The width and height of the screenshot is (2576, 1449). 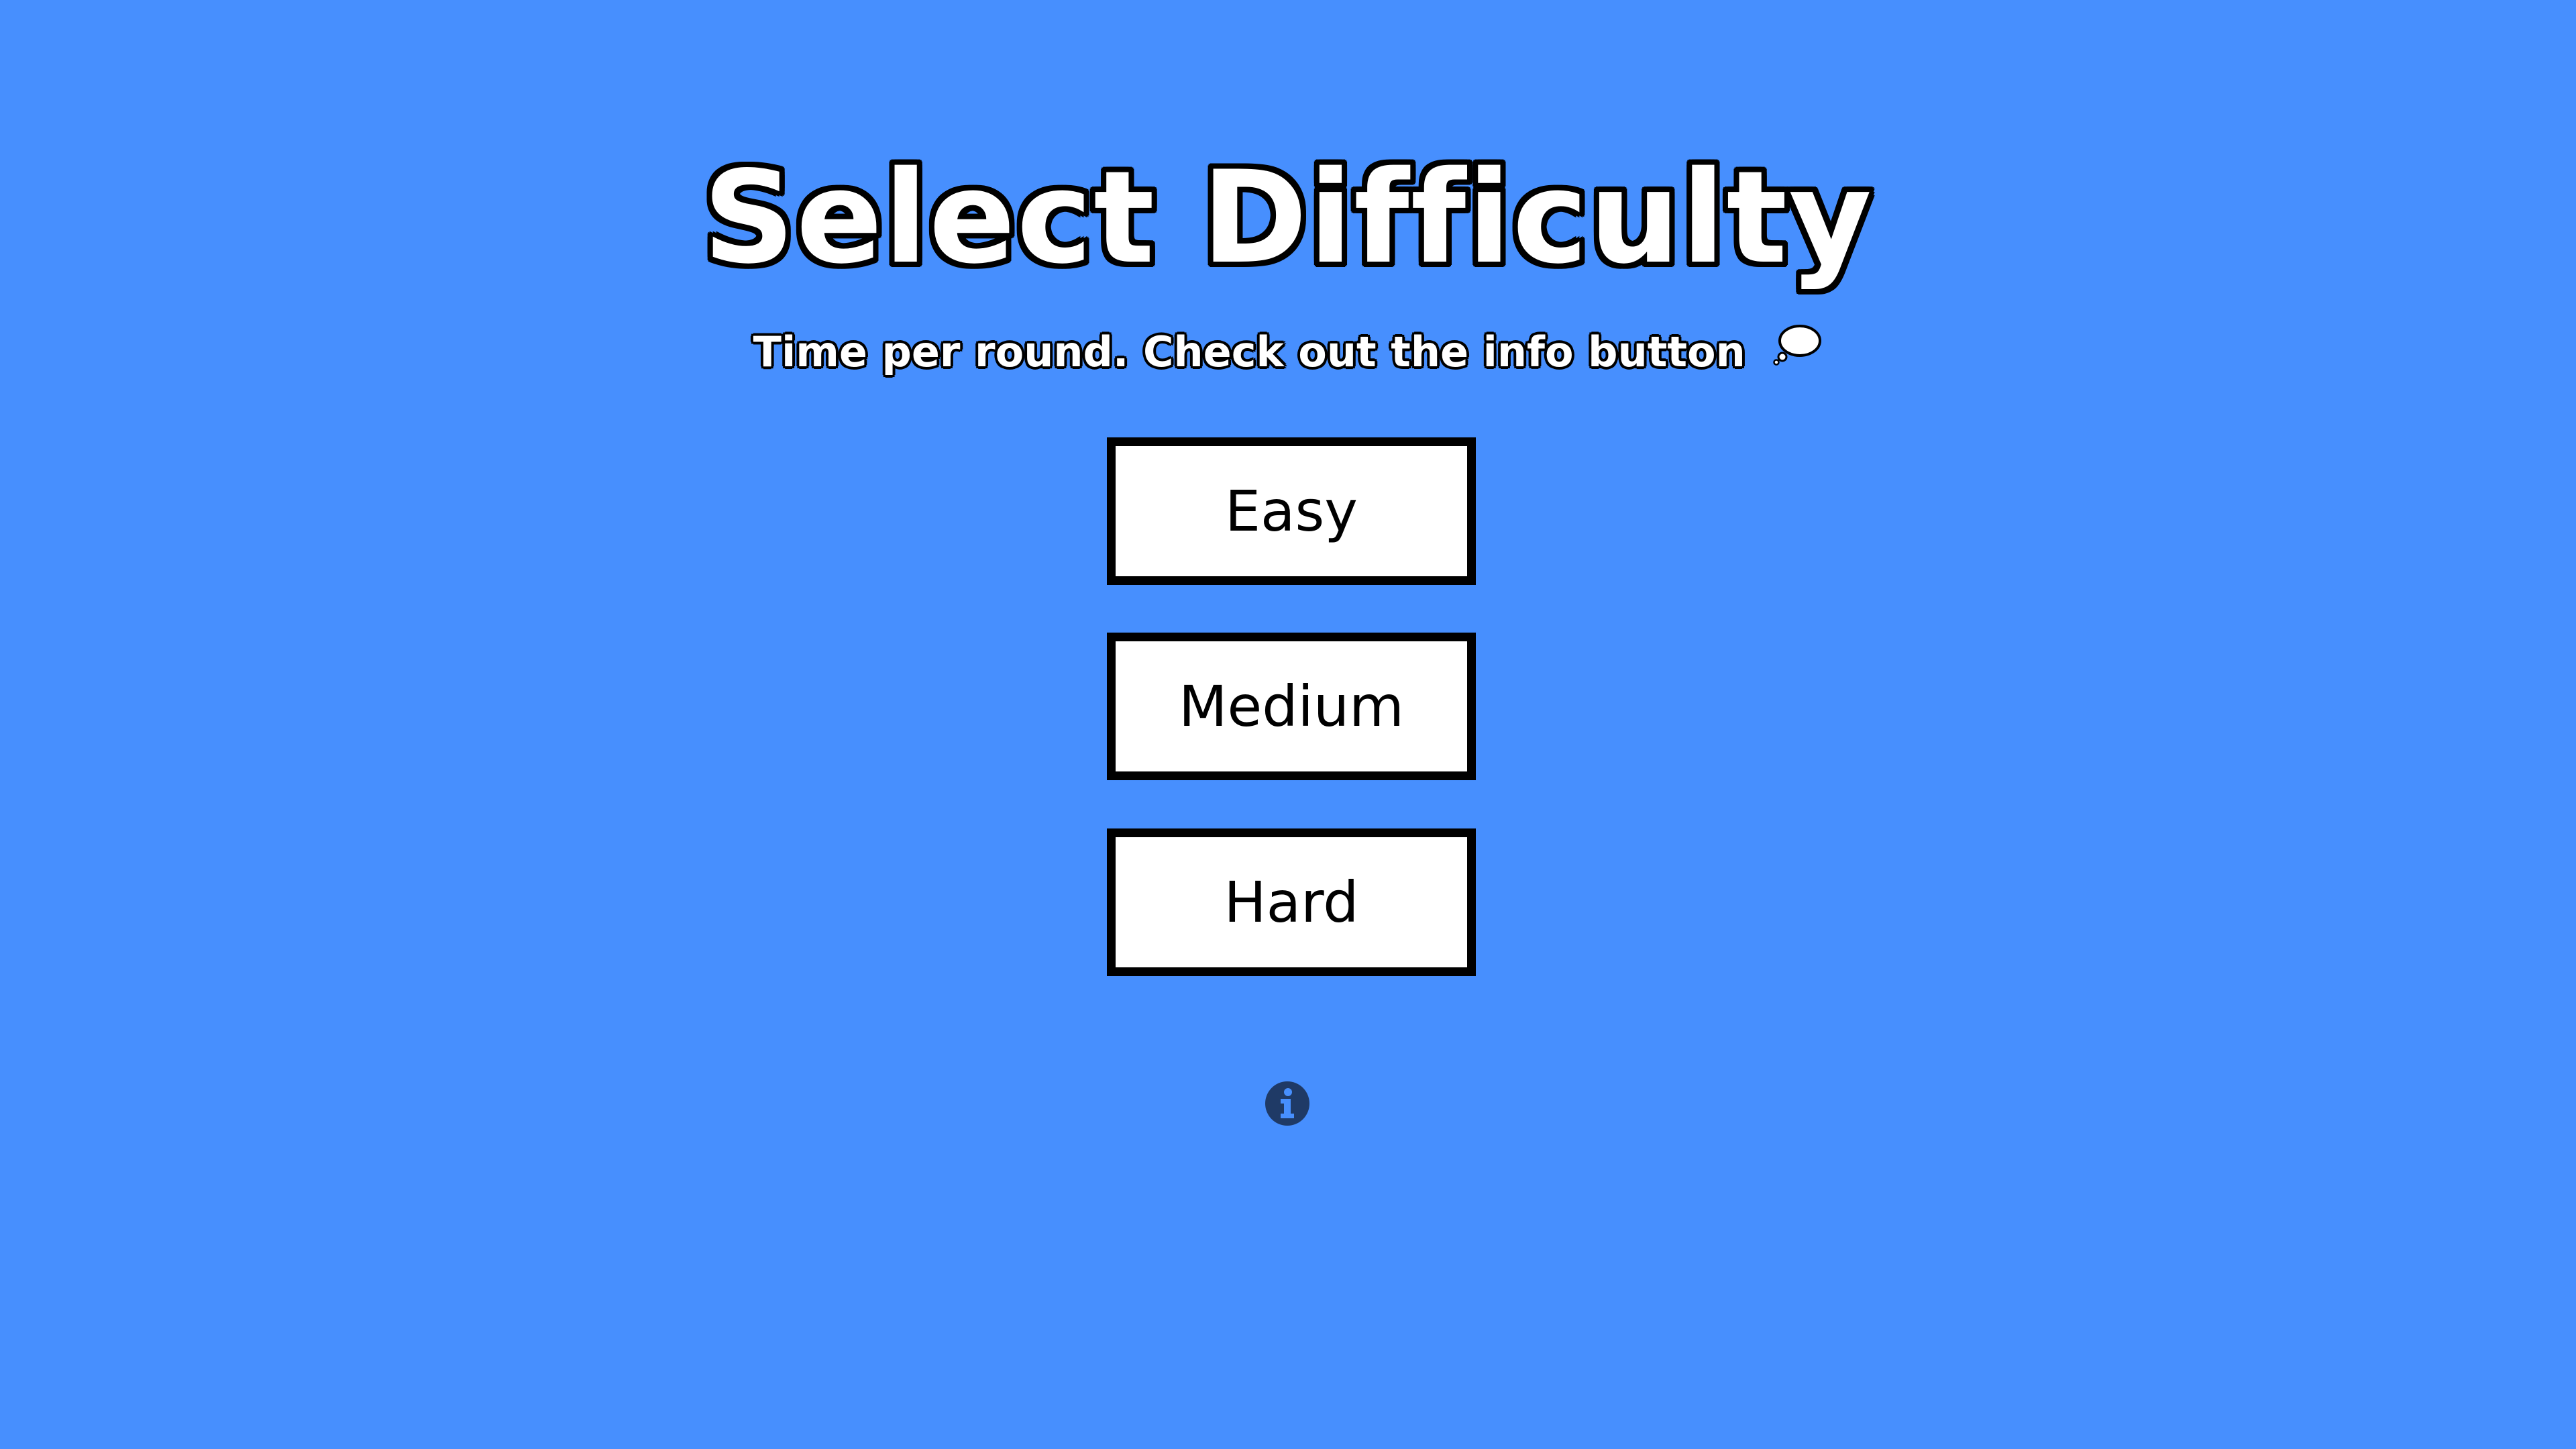 I want to click on info-button, so click(x=1287, y=1103).